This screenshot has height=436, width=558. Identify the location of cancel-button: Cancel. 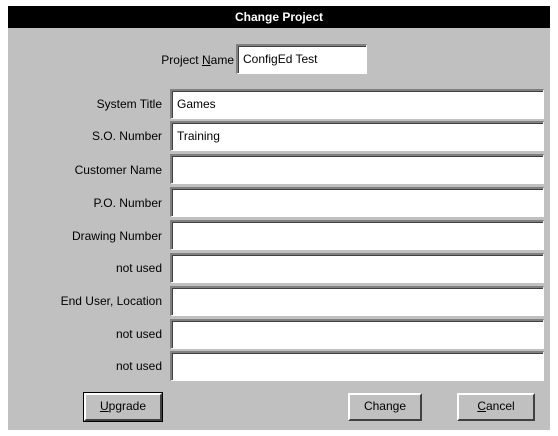
(496, 407).